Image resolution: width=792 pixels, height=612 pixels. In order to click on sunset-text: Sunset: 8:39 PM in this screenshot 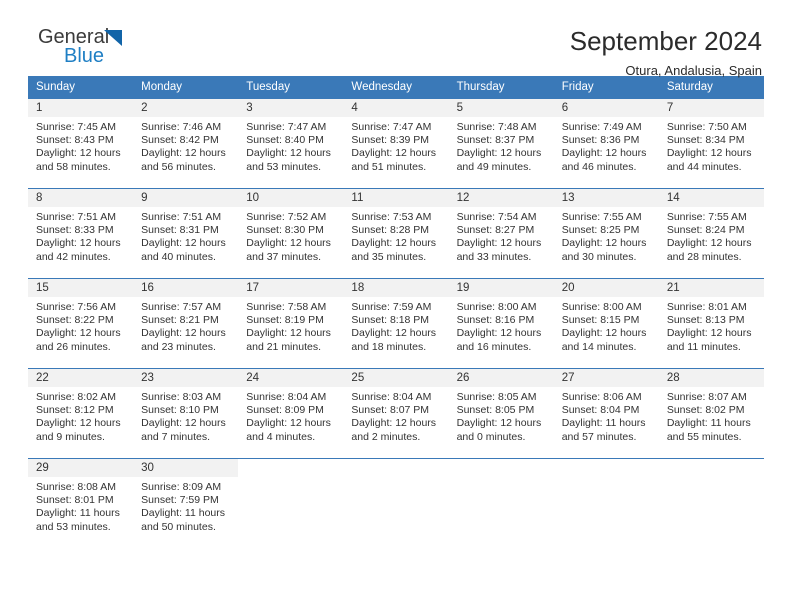, I will do `click(390, 140)`.